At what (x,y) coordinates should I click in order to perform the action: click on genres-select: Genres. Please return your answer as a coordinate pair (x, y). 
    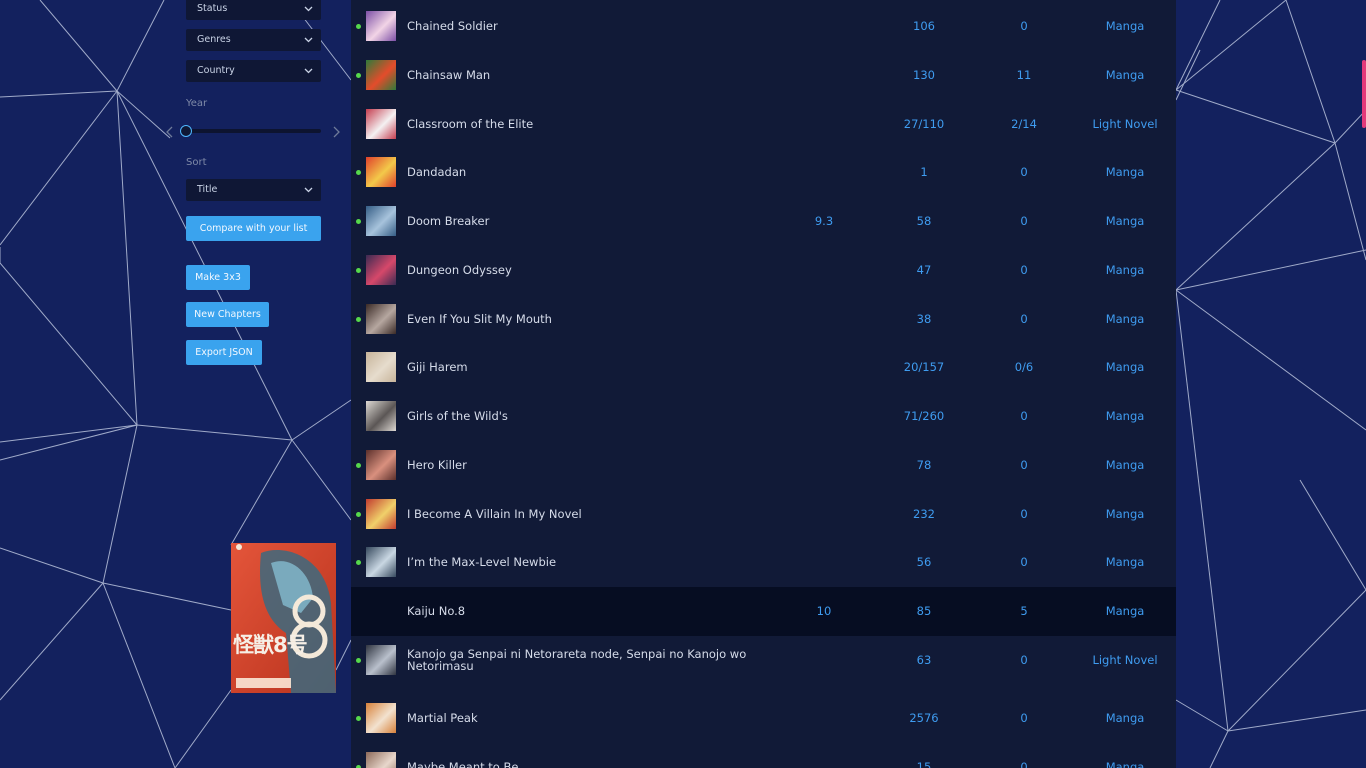
    Looking at the image, I should click on (253, 40).